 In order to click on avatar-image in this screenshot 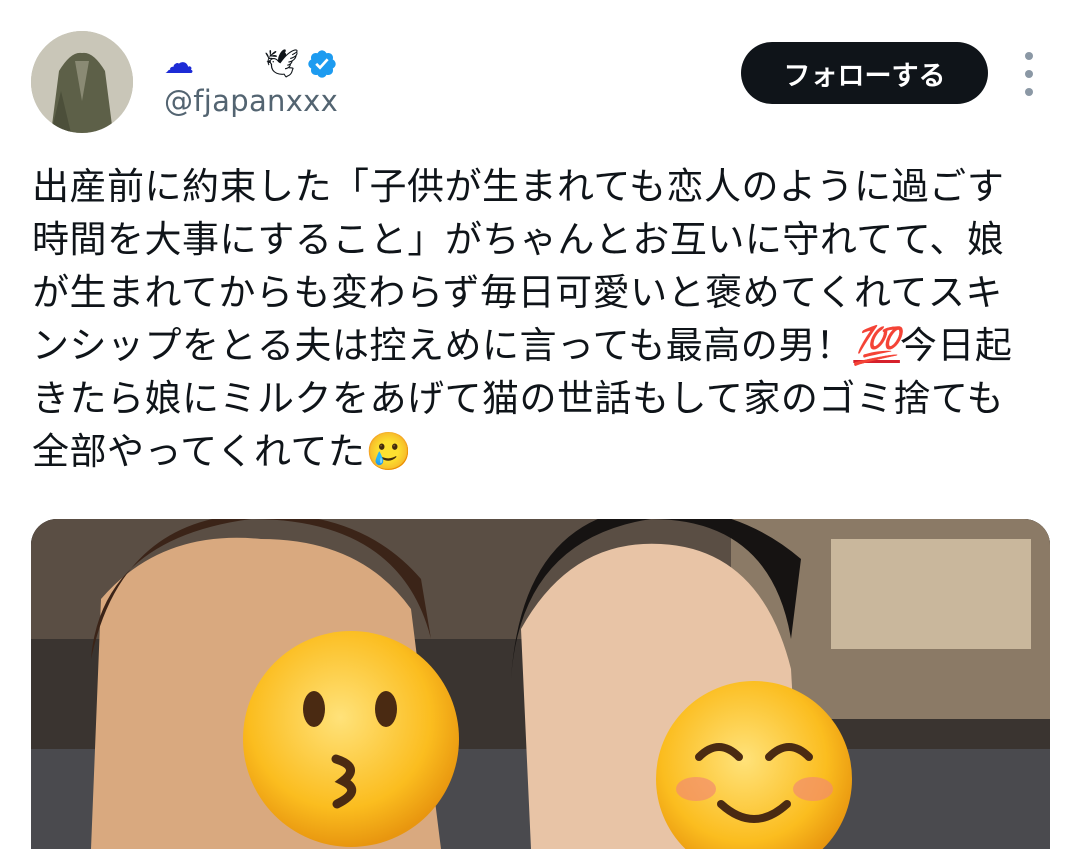, I will do `click(82, 82)`.